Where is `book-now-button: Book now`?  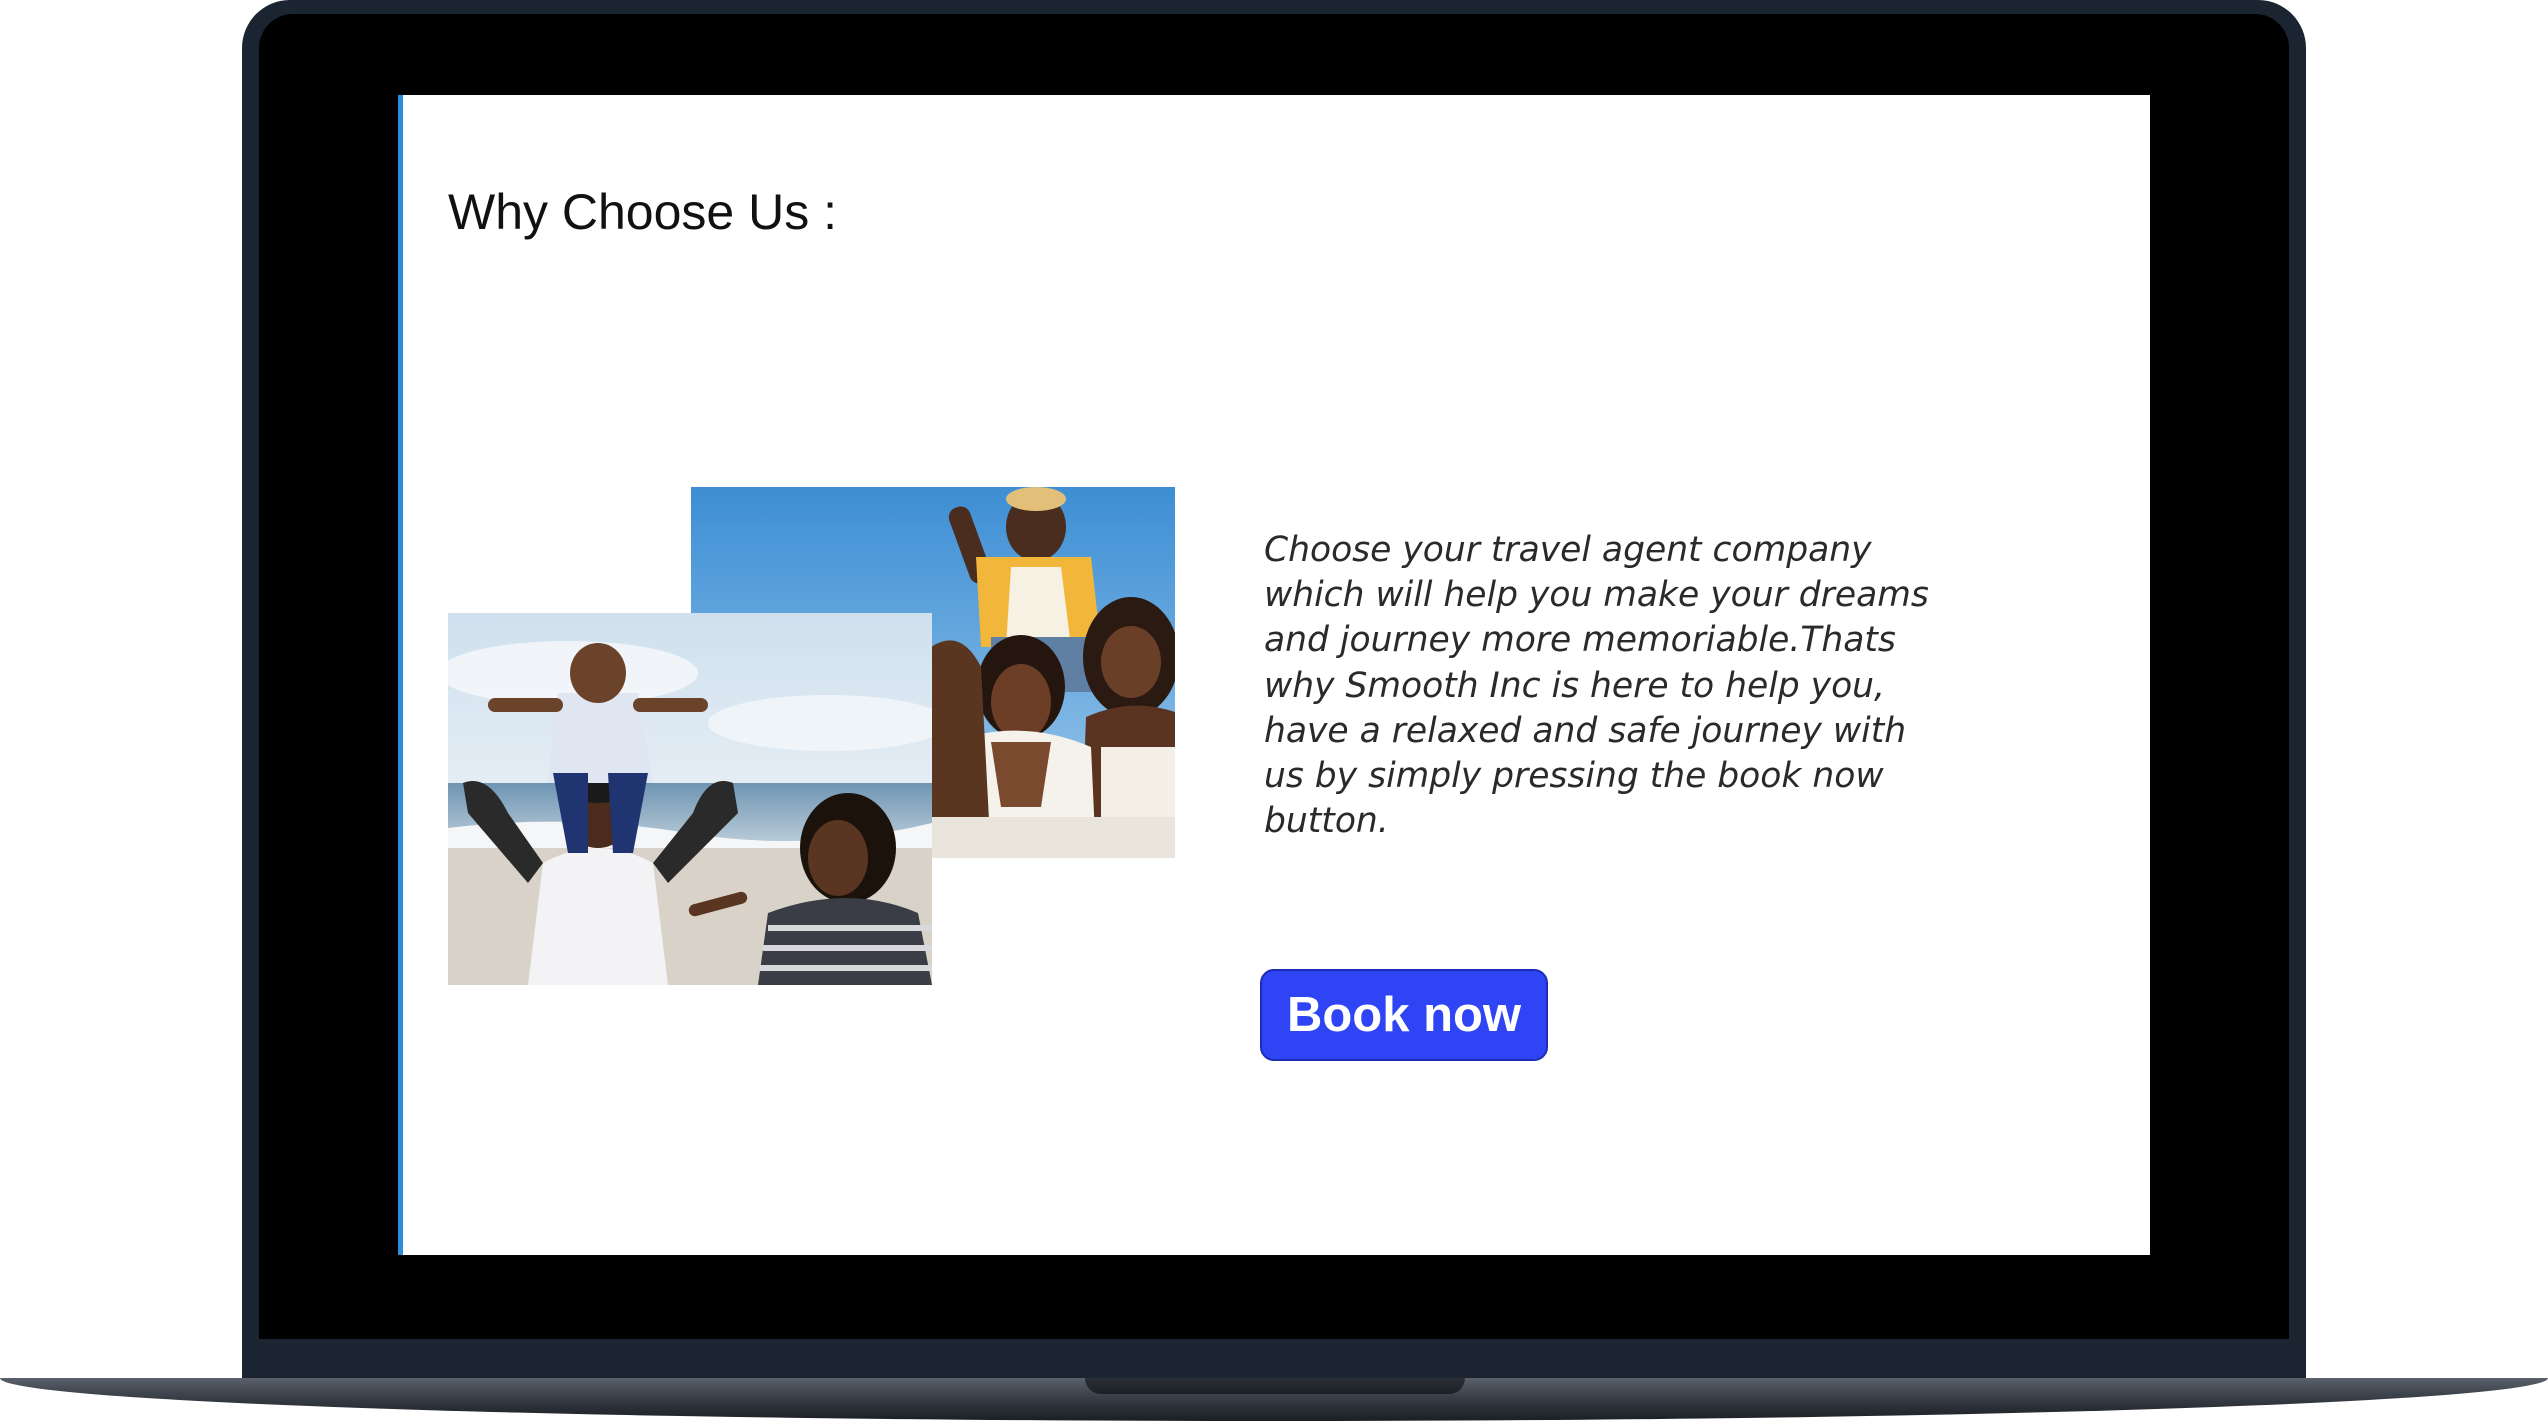
book-now-button: Book now is located at coordinates (1404, 1015).